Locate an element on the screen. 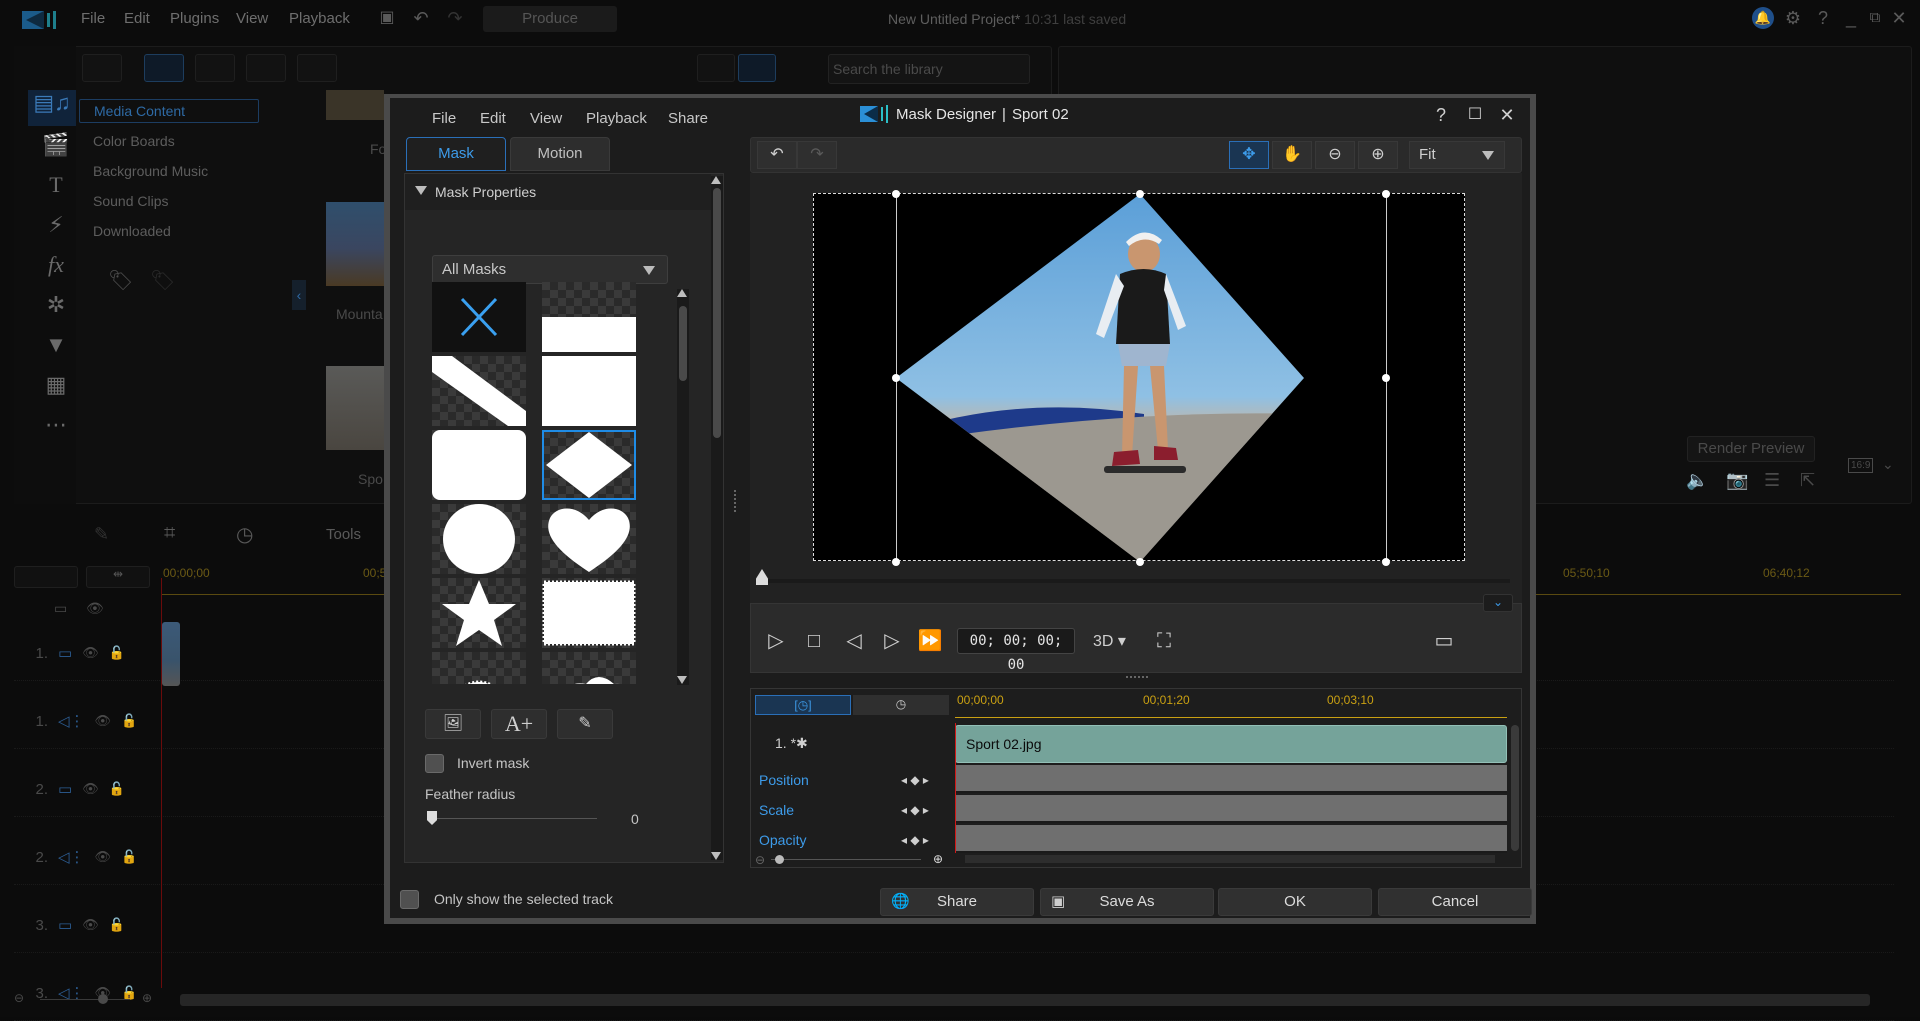  menu-edit: Edit is located at coordinates (137, 18).